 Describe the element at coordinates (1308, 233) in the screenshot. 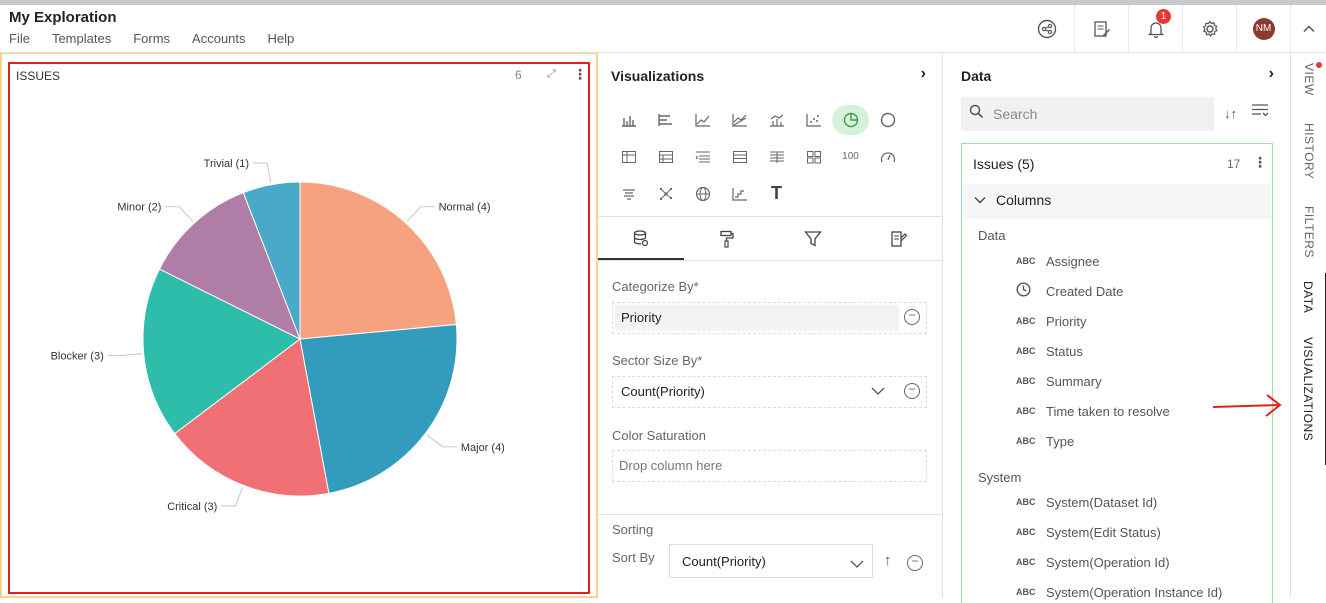

I see `side-tab-filters: FILTERS` at that location.